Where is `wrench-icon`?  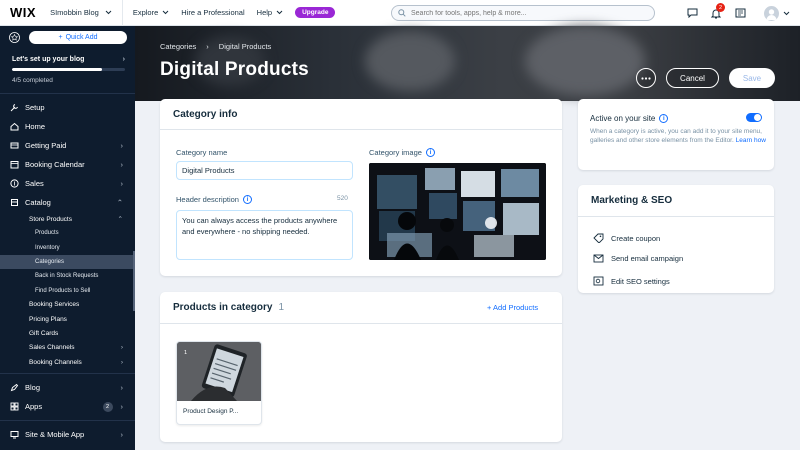
wrench-icon is located at coordinates (14, 108).